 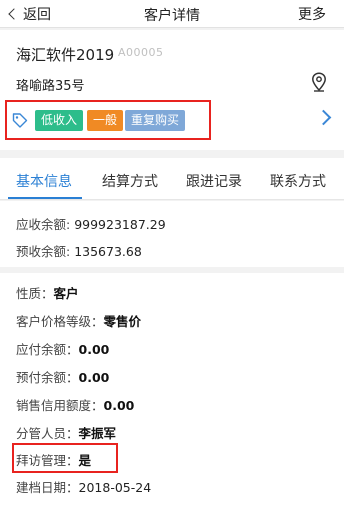 What do you see at coordinates (47, 349) in the screenshot?
I see `detail-label: 应付余额：` at bounding box center [47, 349].